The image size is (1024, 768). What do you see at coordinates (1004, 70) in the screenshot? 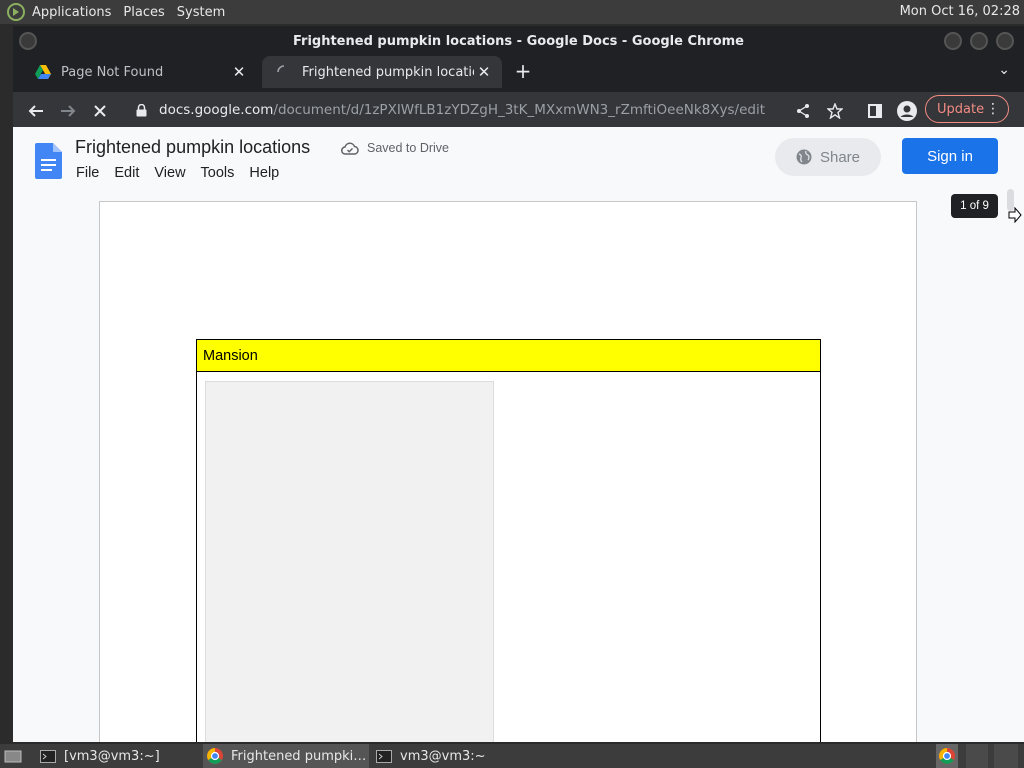
I see `tab-search-chevron-icon: ⌄` at bounding box center [1004, 70].